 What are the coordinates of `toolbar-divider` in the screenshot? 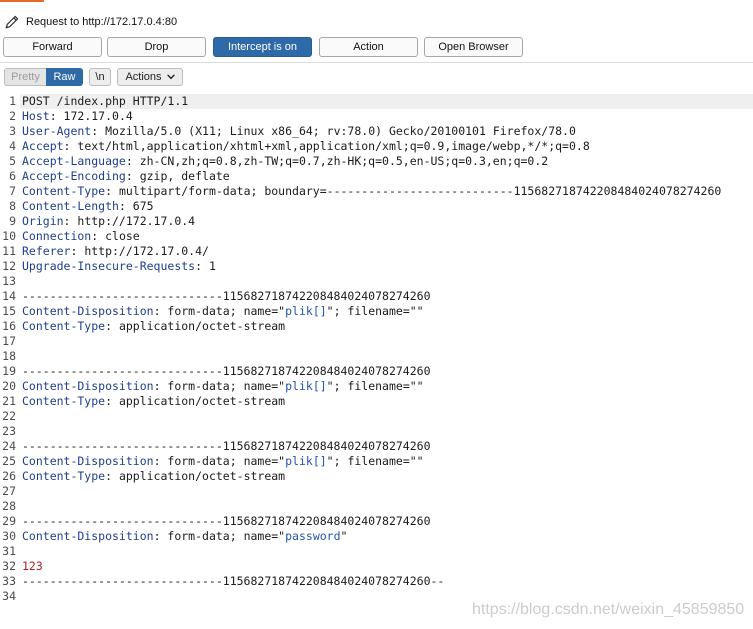 It's located at (376, 62).